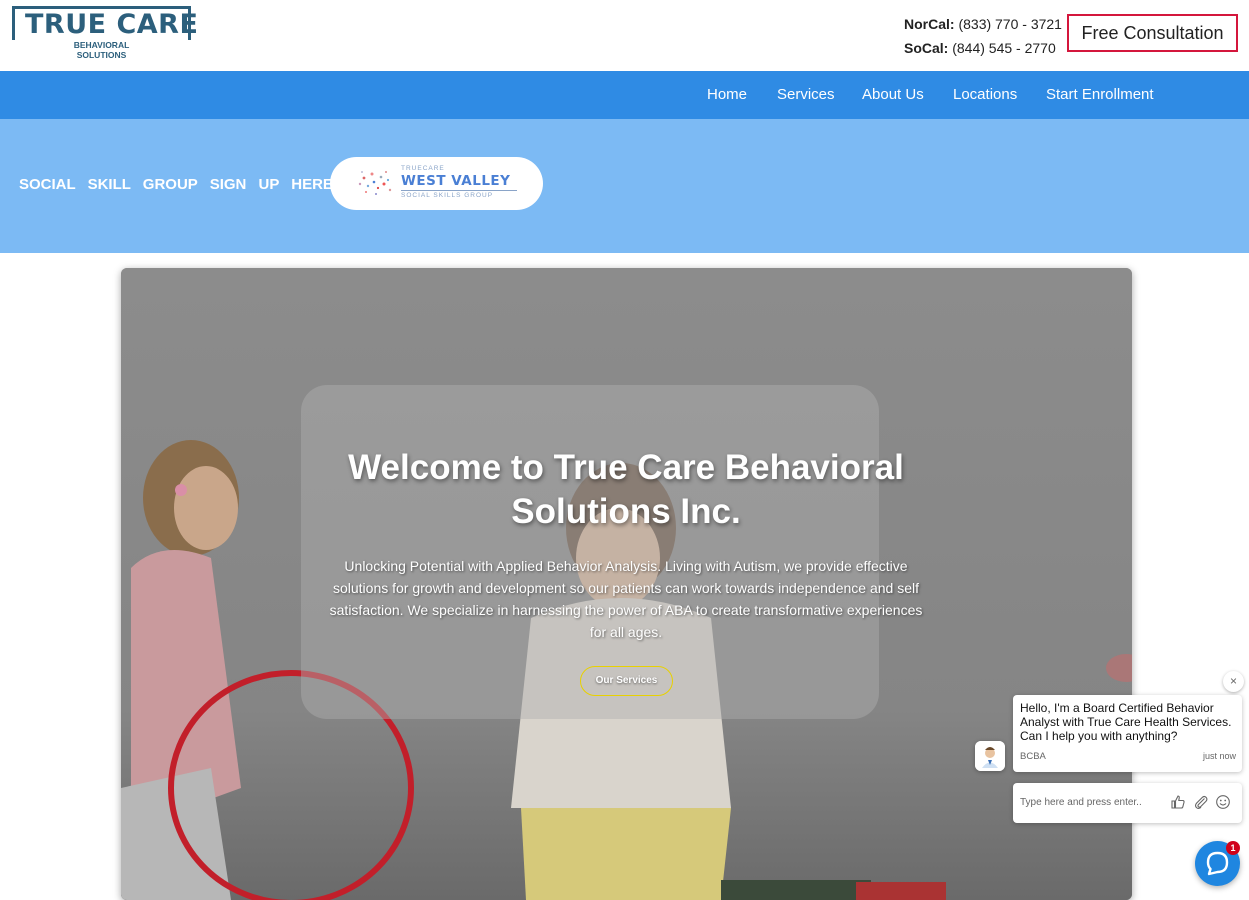 Image resolution: width=1249 pixels, height=900 pixels. Describe the element at coordinates (1081, 802) in the screenshot. I see `chat-input-placeholder: Type here and press enter..` at that location.